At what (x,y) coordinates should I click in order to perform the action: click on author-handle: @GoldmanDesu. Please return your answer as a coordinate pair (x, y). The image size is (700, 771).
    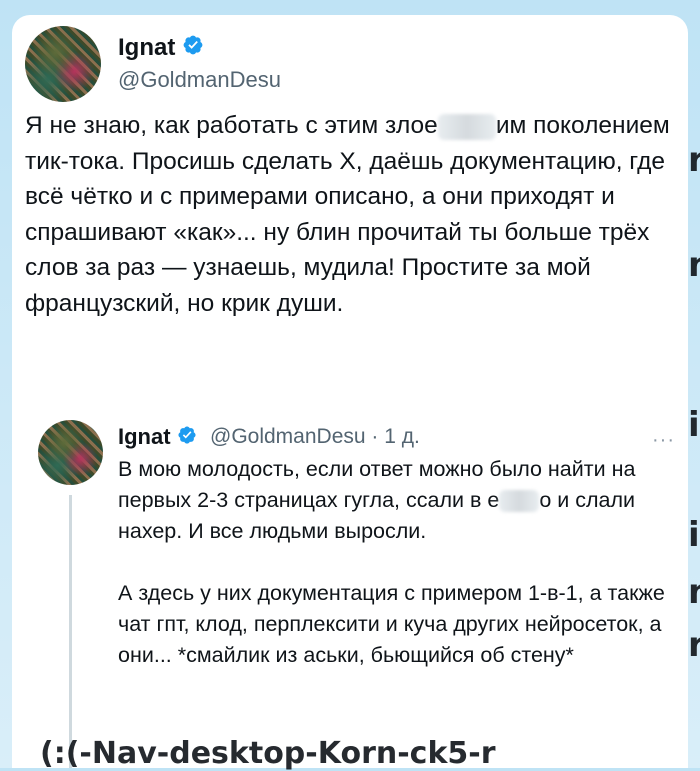
    Looking at the image, I should click on (199, 80).